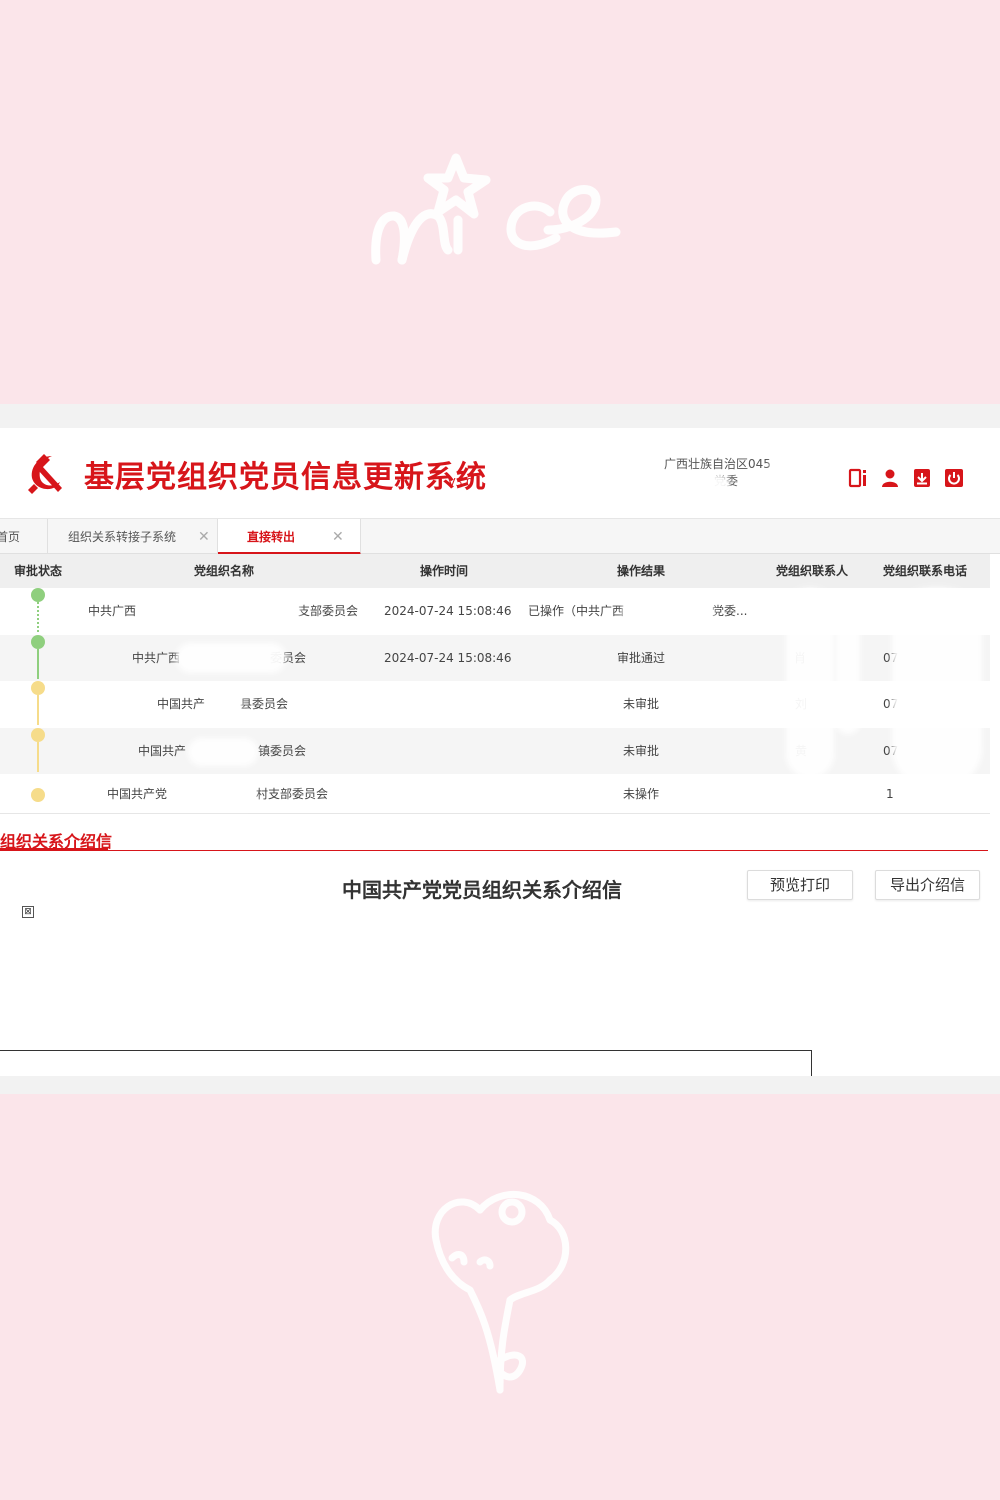  Describe the element at coordinates (494, 850) in the screenshot. I see `section-divider` at that location.